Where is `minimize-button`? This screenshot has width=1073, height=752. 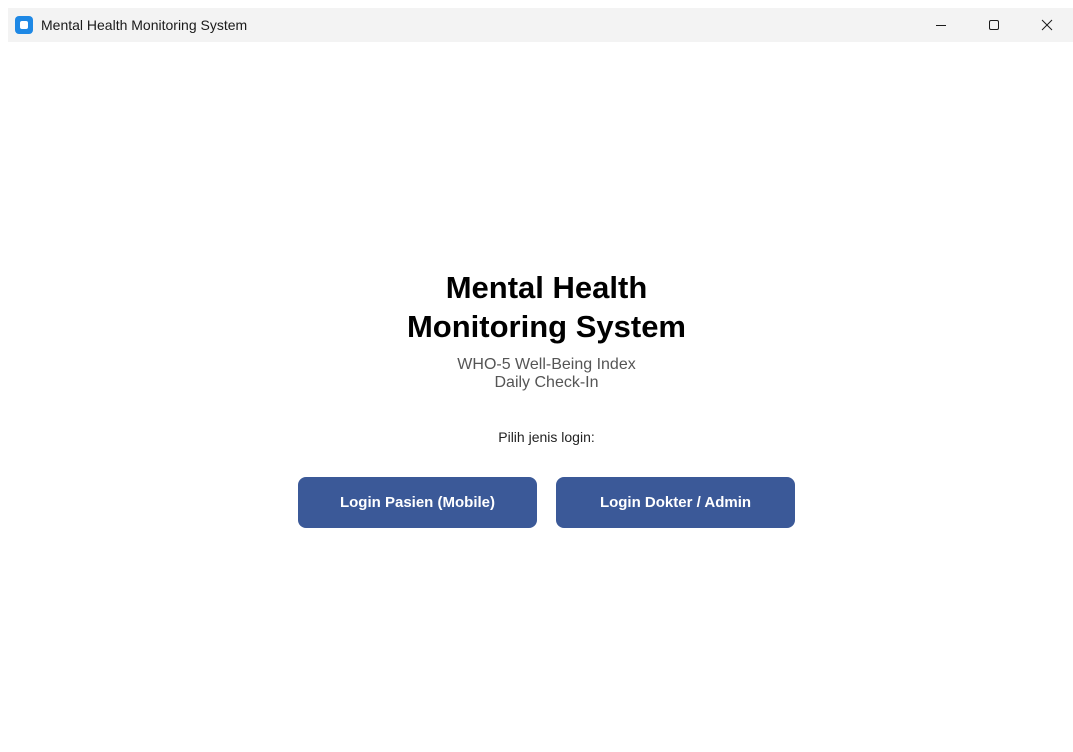 minimize-button is located at coordinates (940, 25).